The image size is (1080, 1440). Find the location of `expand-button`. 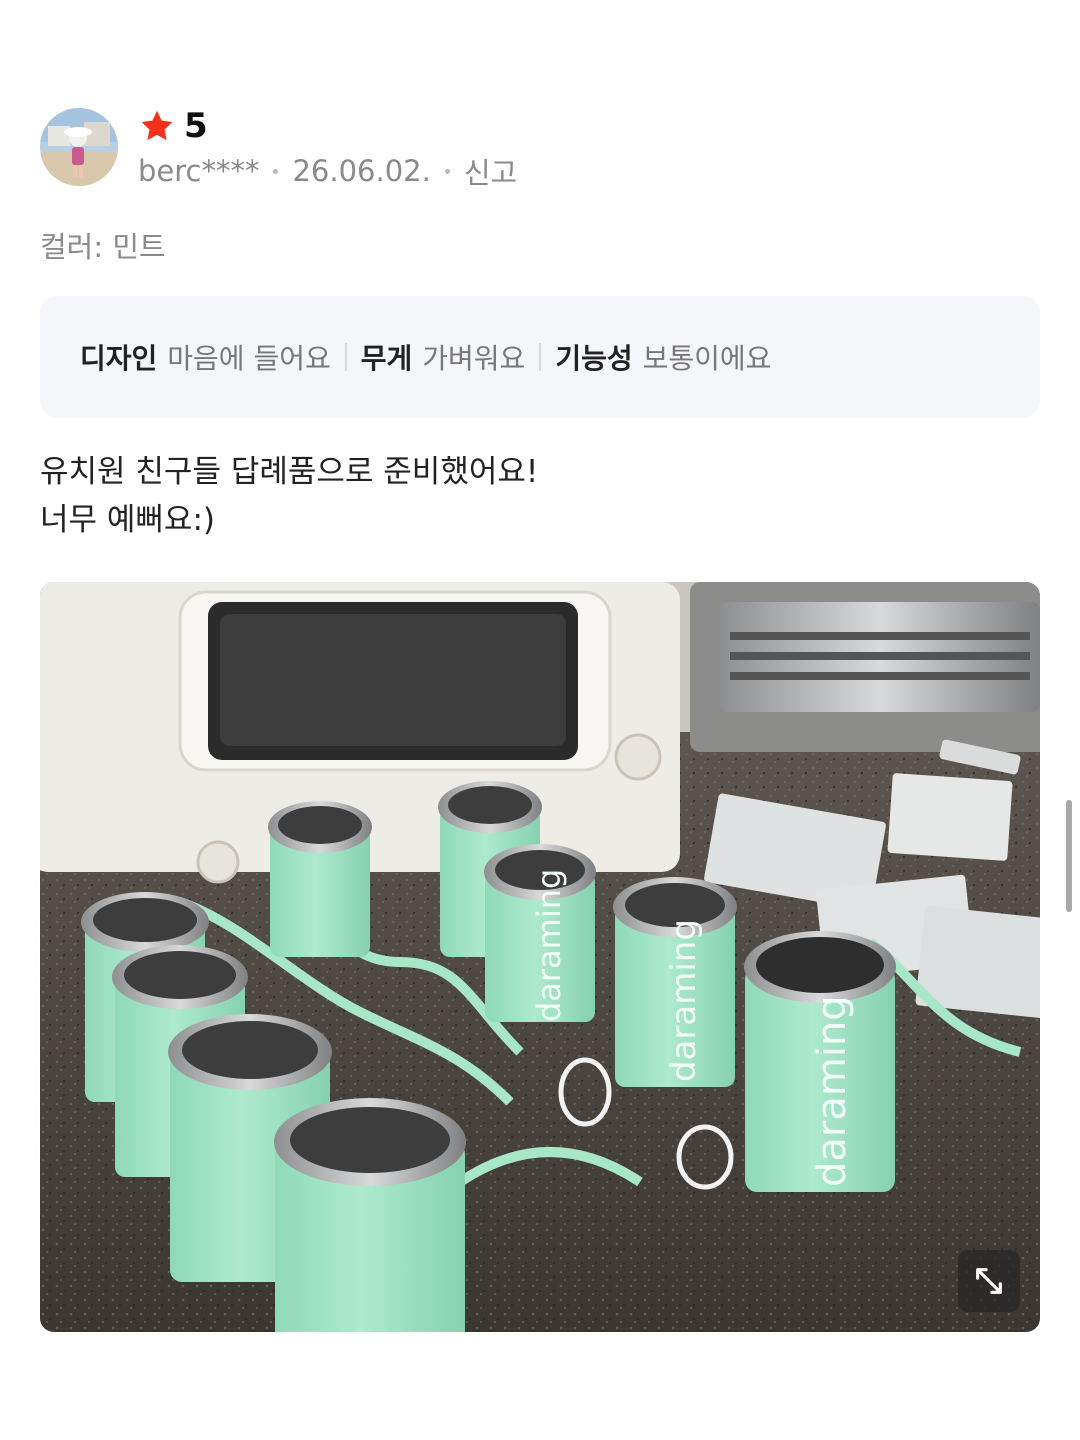

expand-button is located at coordinates (989, 1281).